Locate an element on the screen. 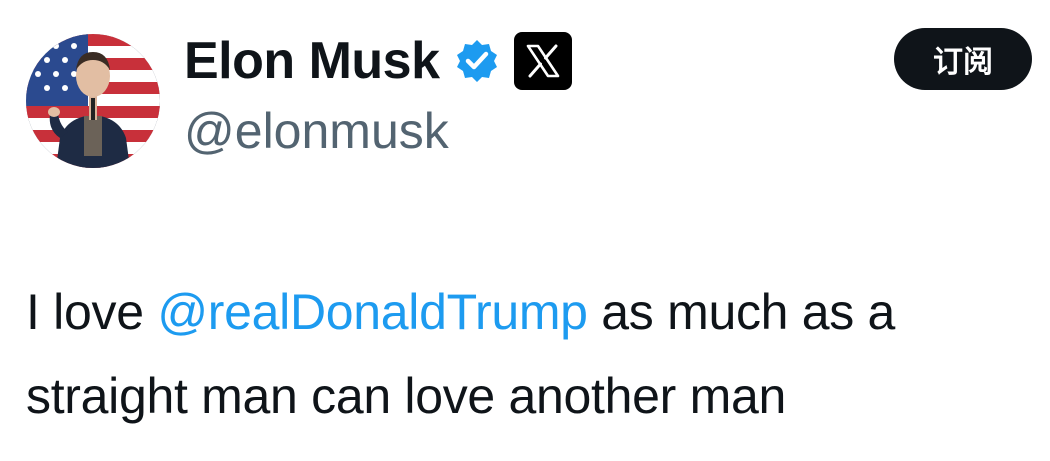 This screenshot has height=461, width=1050. avatar-image is located at coordinates (93, 101).